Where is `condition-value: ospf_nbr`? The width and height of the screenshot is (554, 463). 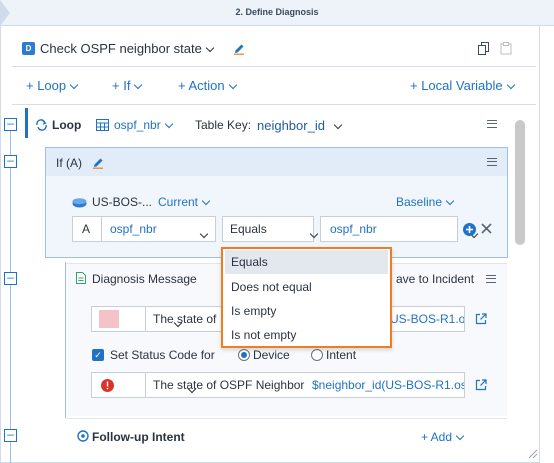 condition-value: ospf_nbr is located at coordinates (353, 229).